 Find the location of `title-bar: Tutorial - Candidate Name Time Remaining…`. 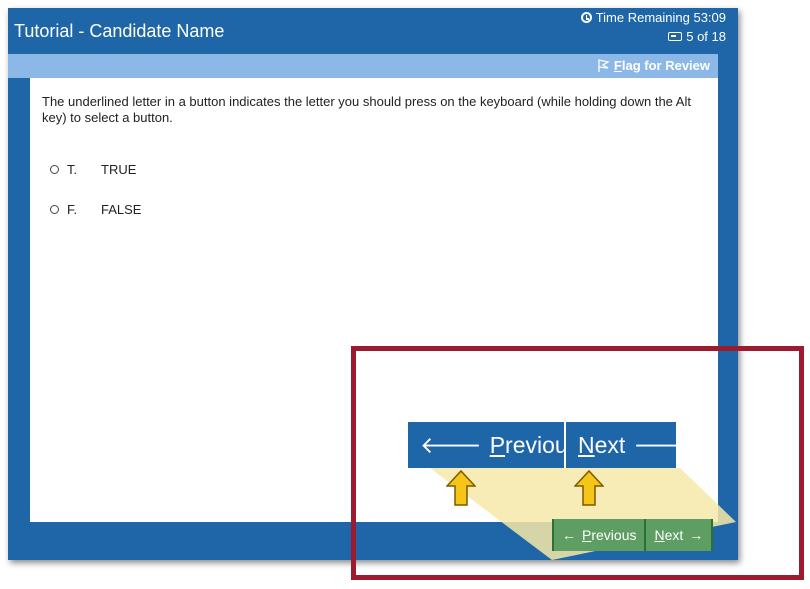

title-bar: Tutorial - Candidate Name Time Remaining… is located at coordinates (373, 31).